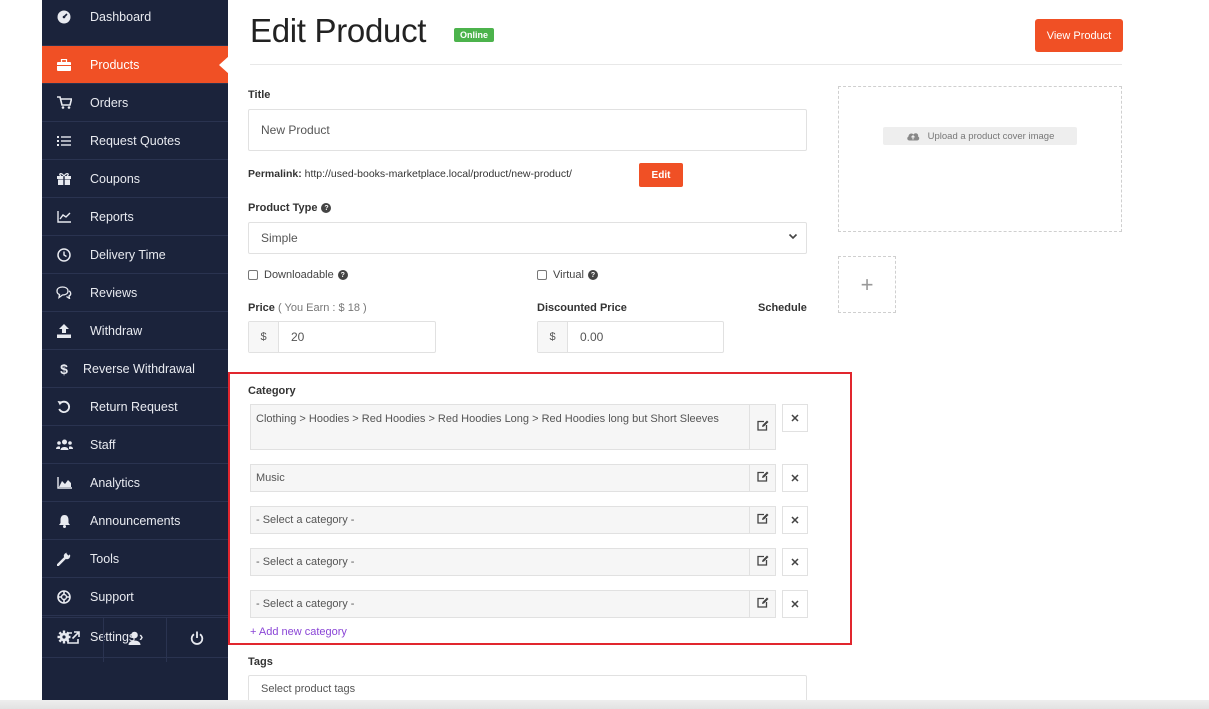 The image size is (1209, 709). Describe the element at coordinates (135, 521) in the screenshot. I see `sidebar-item-announcements: Announcements` at that location.